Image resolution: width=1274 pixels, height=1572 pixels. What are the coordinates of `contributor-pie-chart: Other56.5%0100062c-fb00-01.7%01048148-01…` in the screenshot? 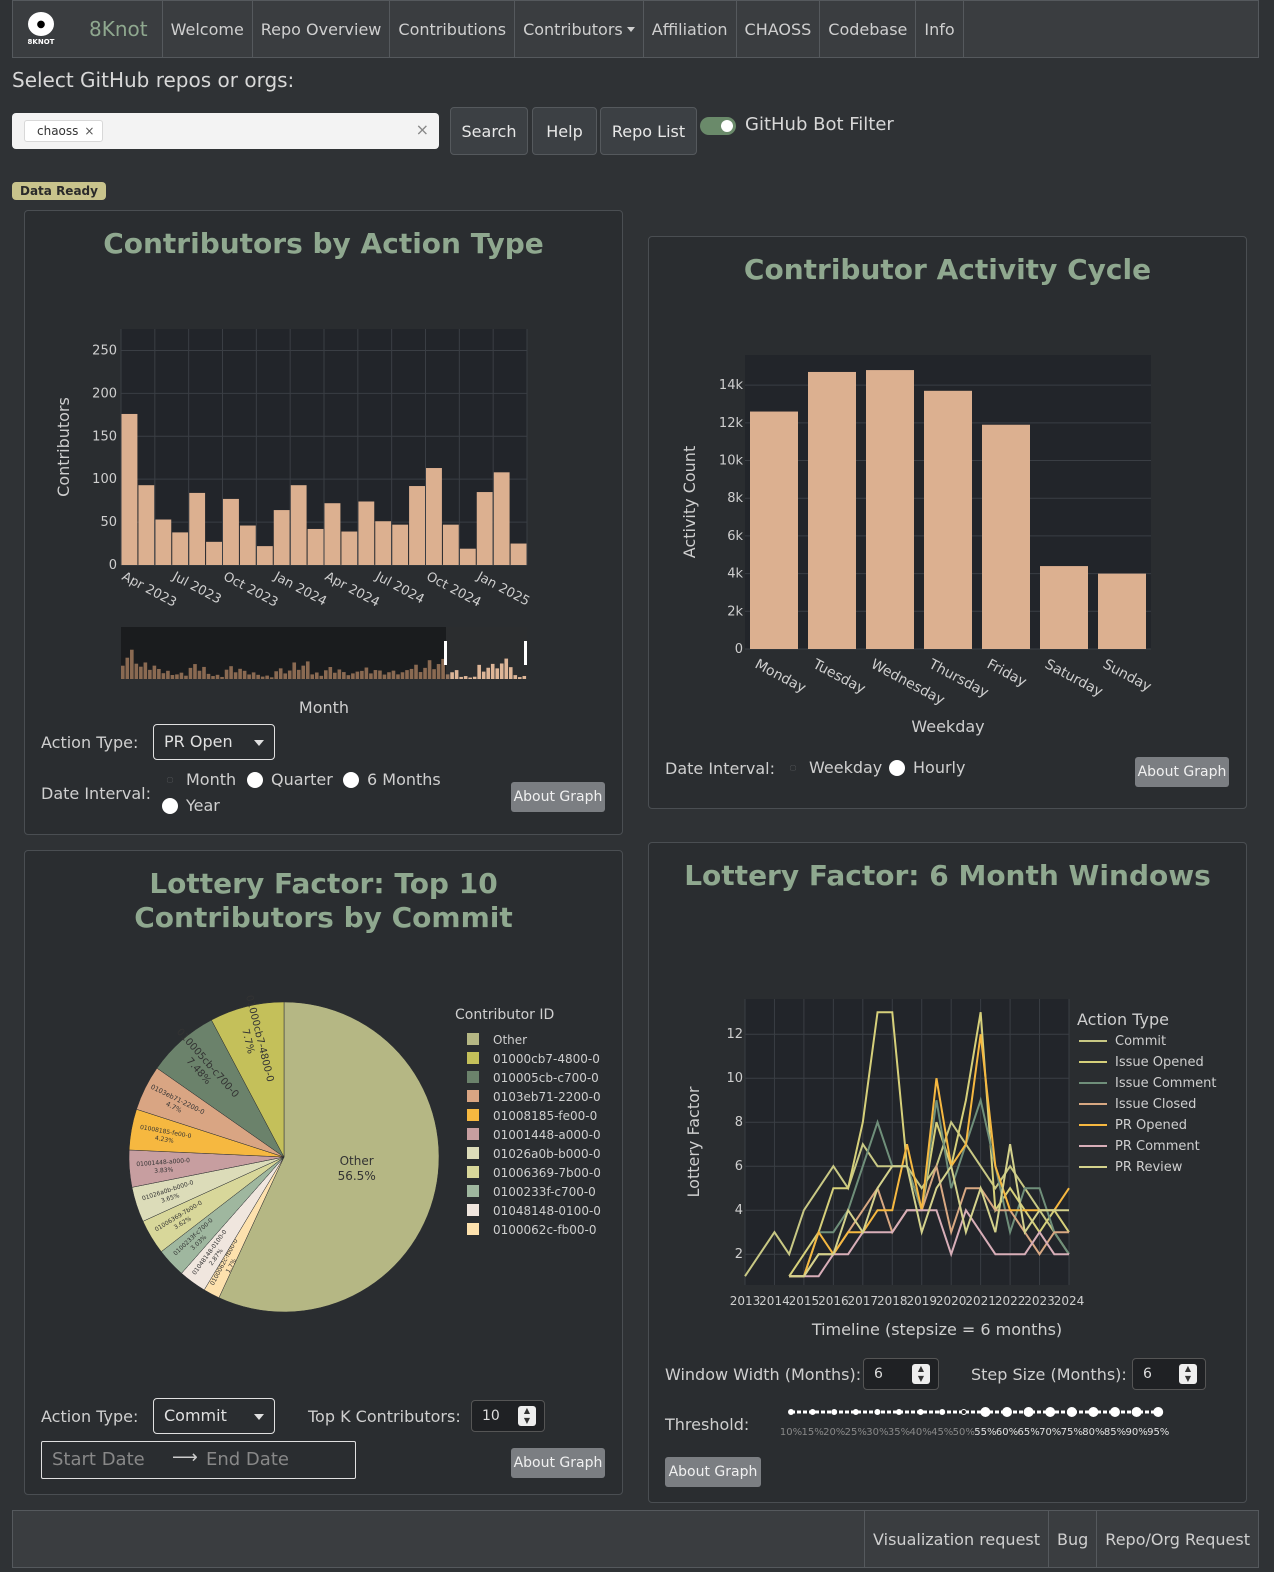 It's located at (324, 1191).